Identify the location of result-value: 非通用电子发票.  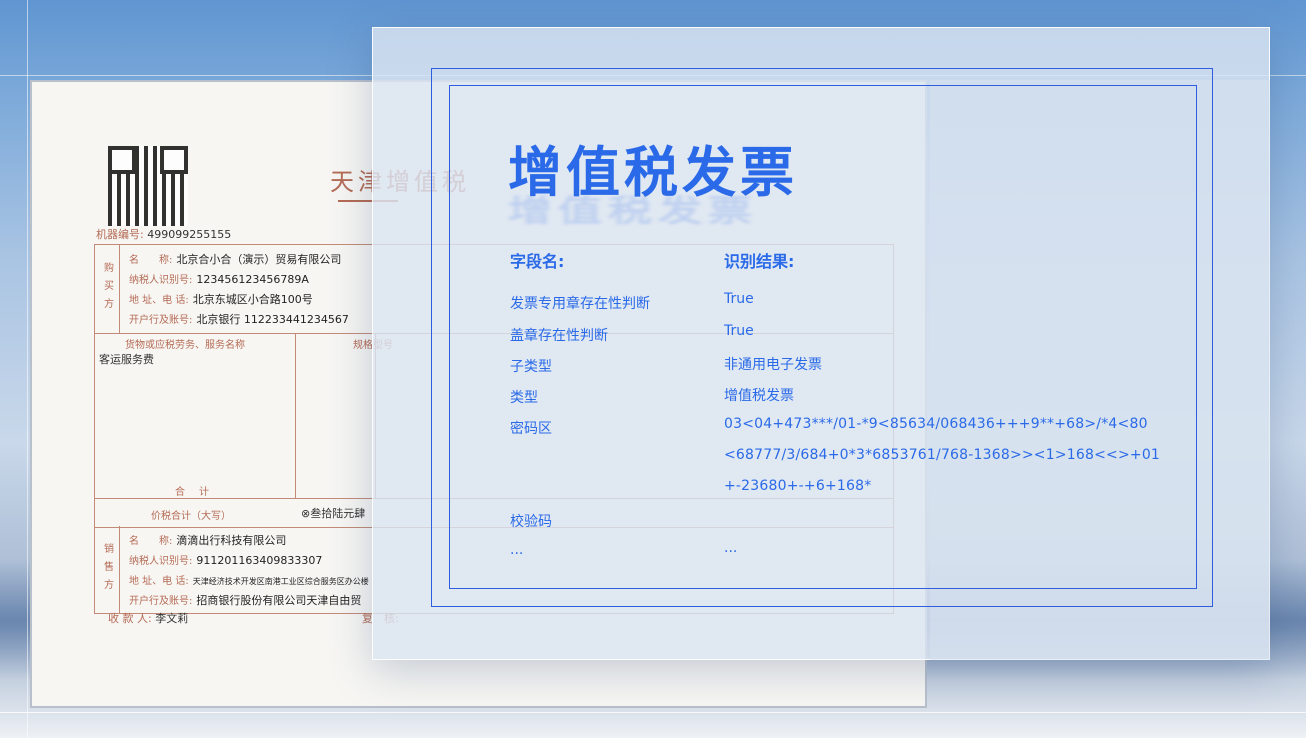
(773, 365).